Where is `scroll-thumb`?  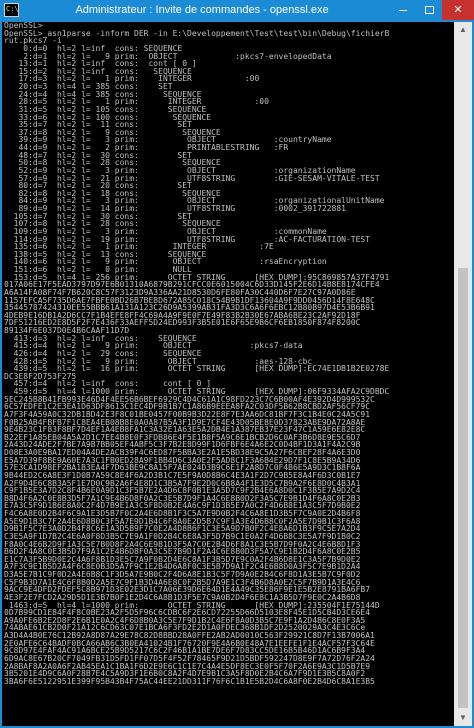 scroll-thumb is located at coordinates (463, 488).